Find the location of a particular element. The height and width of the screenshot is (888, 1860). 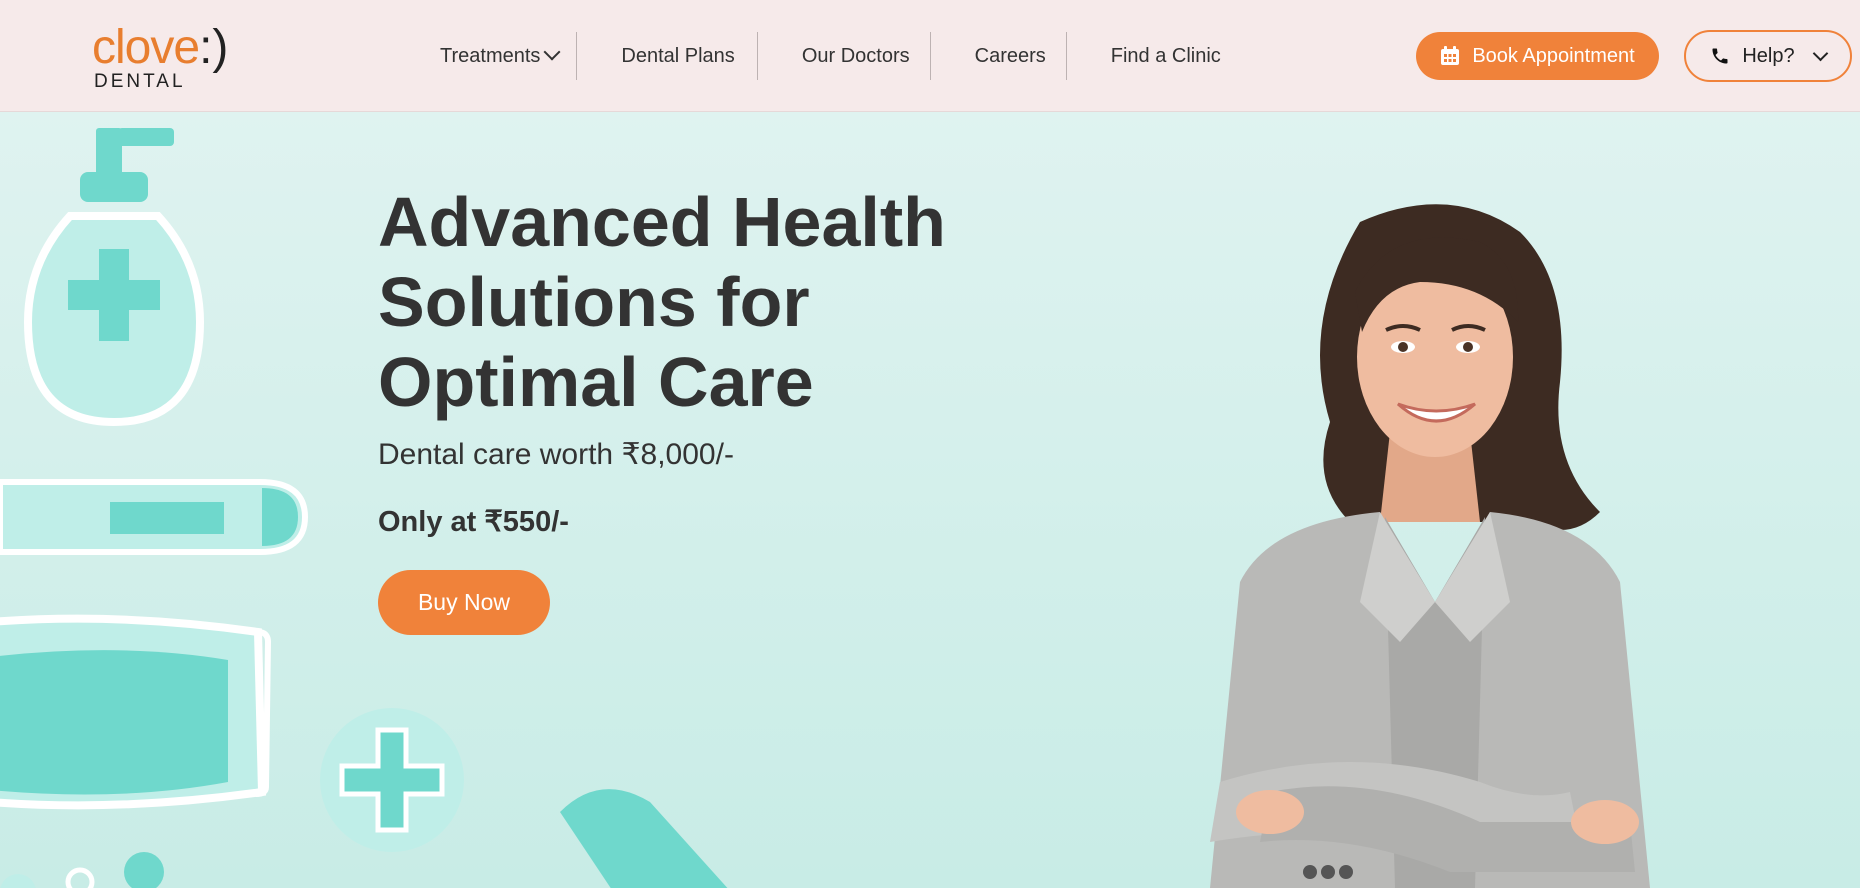

nav-item-our-doctors: Our Doctors is located at coordinates (844, 56).